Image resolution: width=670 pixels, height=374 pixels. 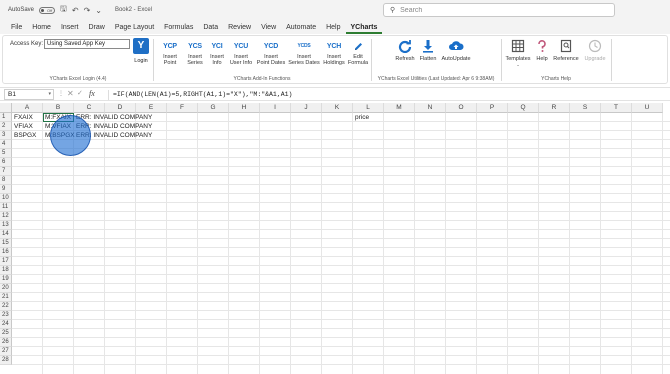 What do you see at coordinates (87, 10) in the screenshot?
I see `redo-icon: ↷` at bounding box center [87, 10].